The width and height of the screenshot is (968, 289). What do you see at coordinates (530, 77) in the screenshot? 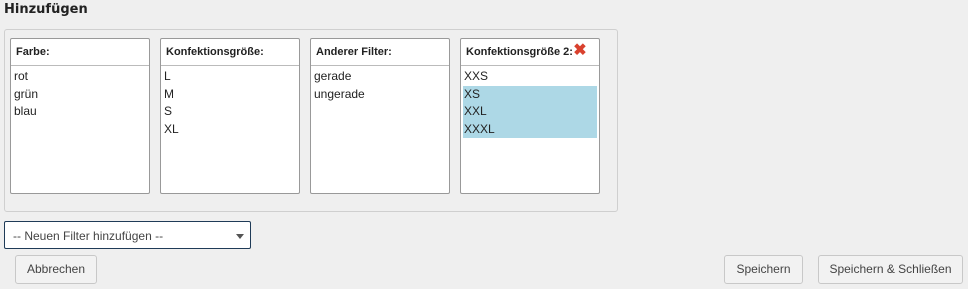
I see `filter-option: XXS` at bounding box center [530, 77].